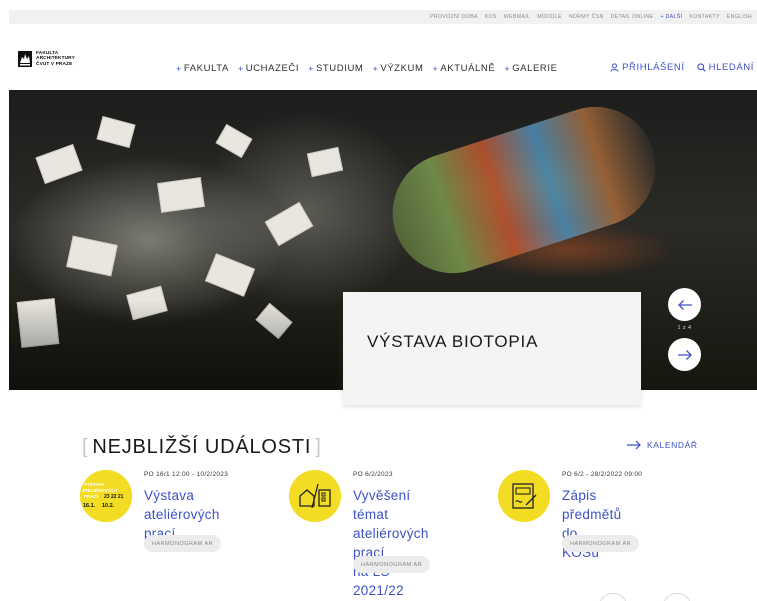 This screenshot has width=757, height=601. What do you see at coordinates (94, 484) in the screenshot?
I see `poster-line: VÝSTAVA` at bounding box center [94, 484].